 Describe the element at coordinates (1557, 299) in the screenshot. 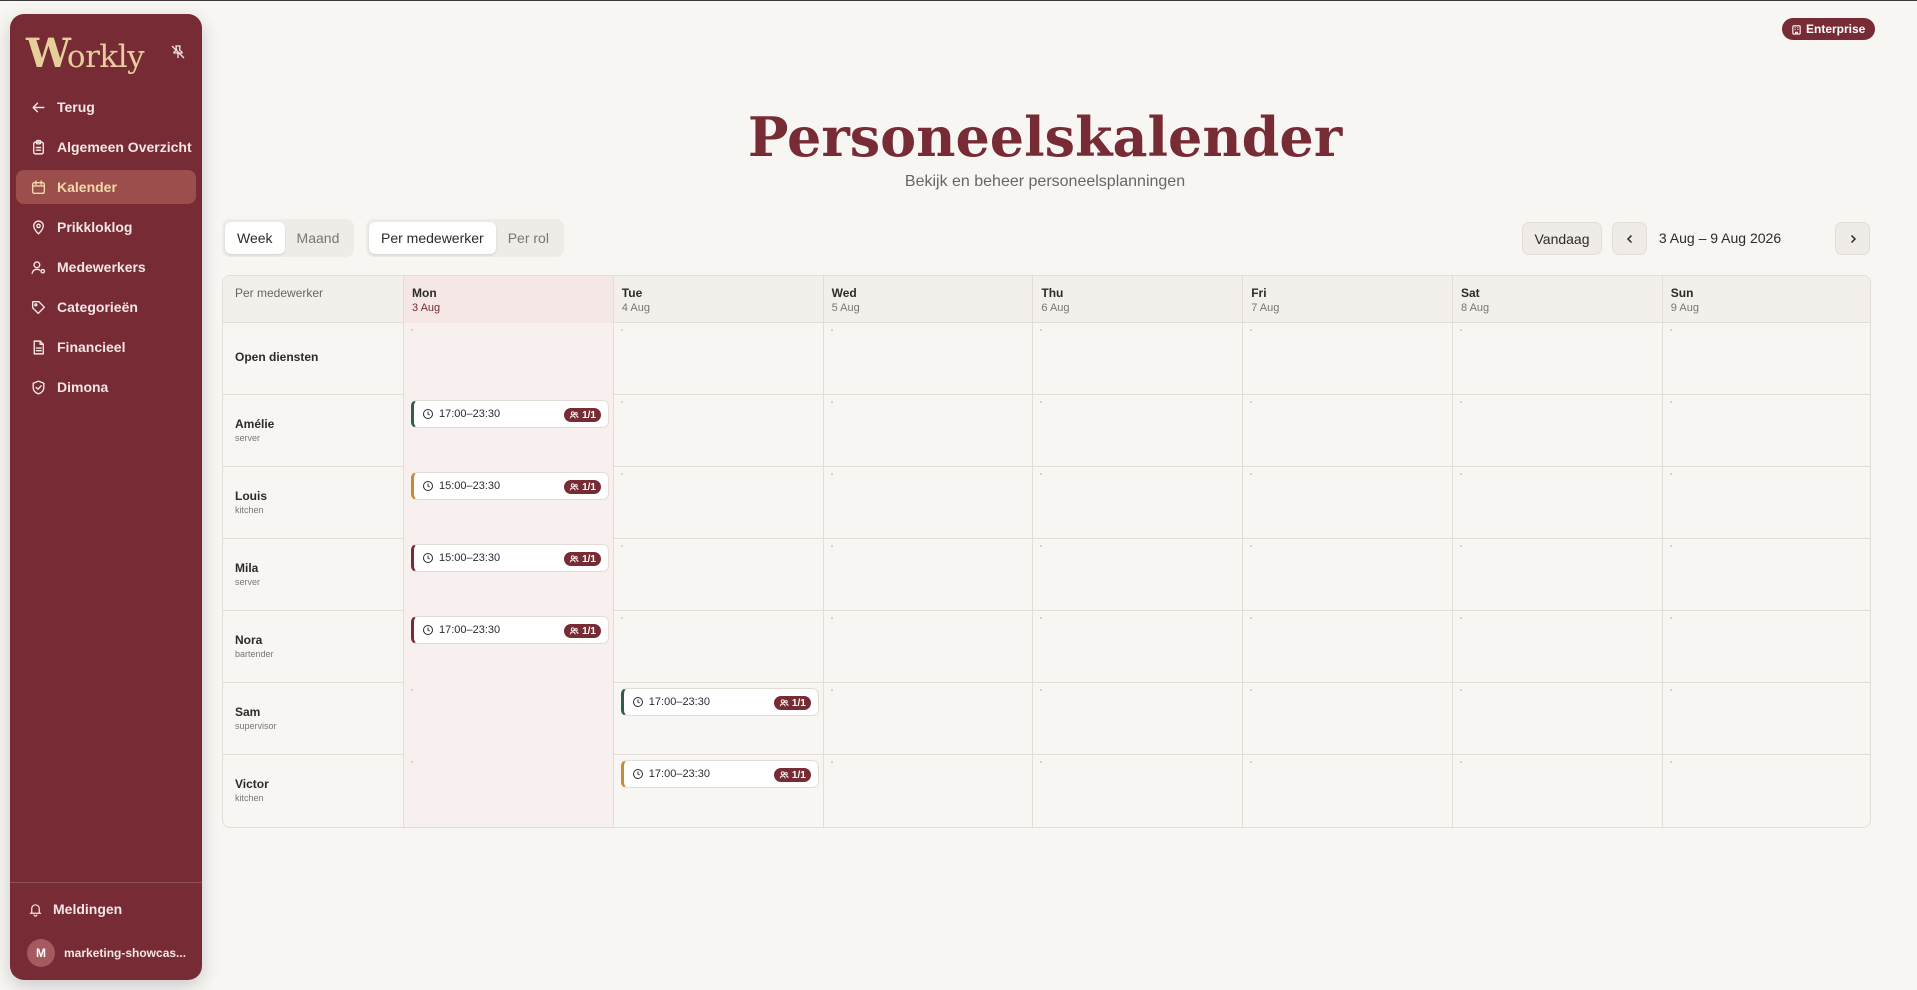

I see `day-header-sat: Sat 8 Aug` at that location.